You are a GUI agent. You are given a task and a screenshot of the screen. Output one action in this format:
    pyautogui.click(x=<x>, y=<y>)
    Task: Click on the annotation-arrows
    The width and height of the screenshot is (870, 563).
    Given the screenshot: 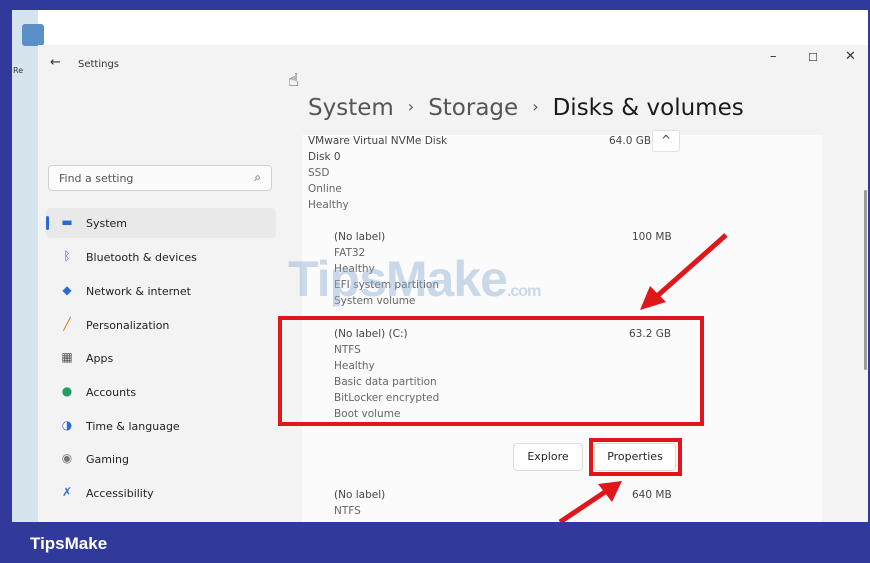 What is the action you would take?
    pyautogui.click(x=643, y=379)
    